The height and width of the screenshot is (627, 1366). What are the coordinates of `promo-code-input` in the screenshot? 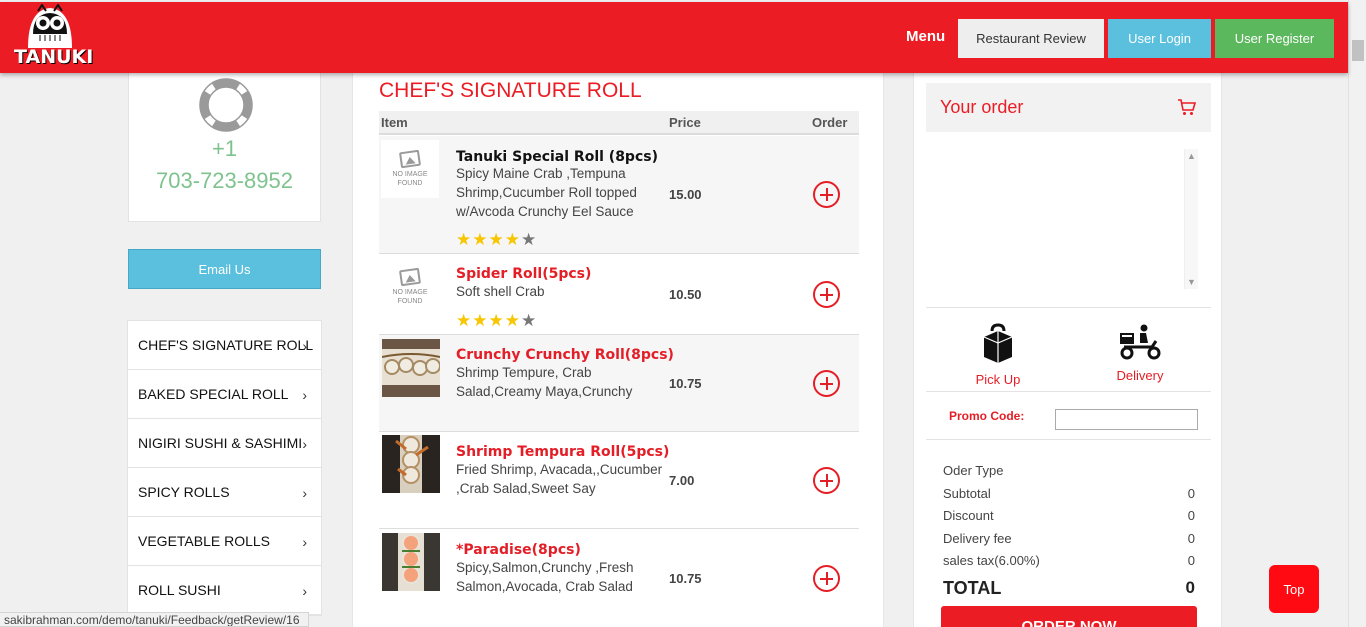 It's located at (1126, 419).